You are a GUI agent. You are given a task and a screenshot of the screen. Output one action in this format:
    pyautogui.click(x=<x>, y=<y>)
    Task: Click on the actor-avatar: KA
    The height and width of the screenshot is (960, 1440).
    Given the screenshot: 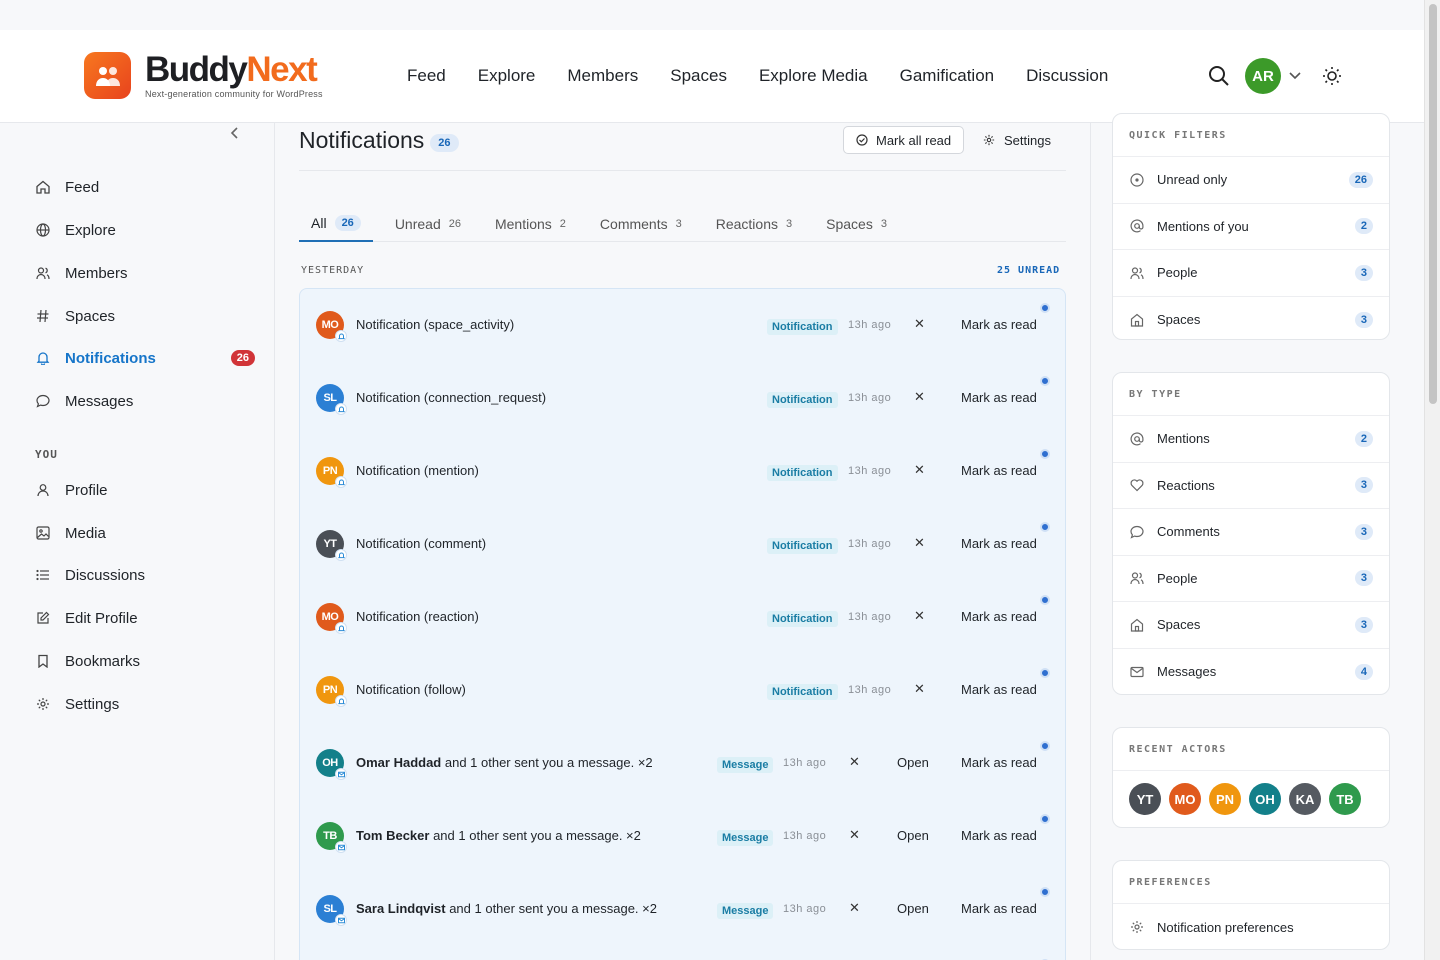 What is the action you would take?
    pyautogui.click(x=1305, y=799)
    